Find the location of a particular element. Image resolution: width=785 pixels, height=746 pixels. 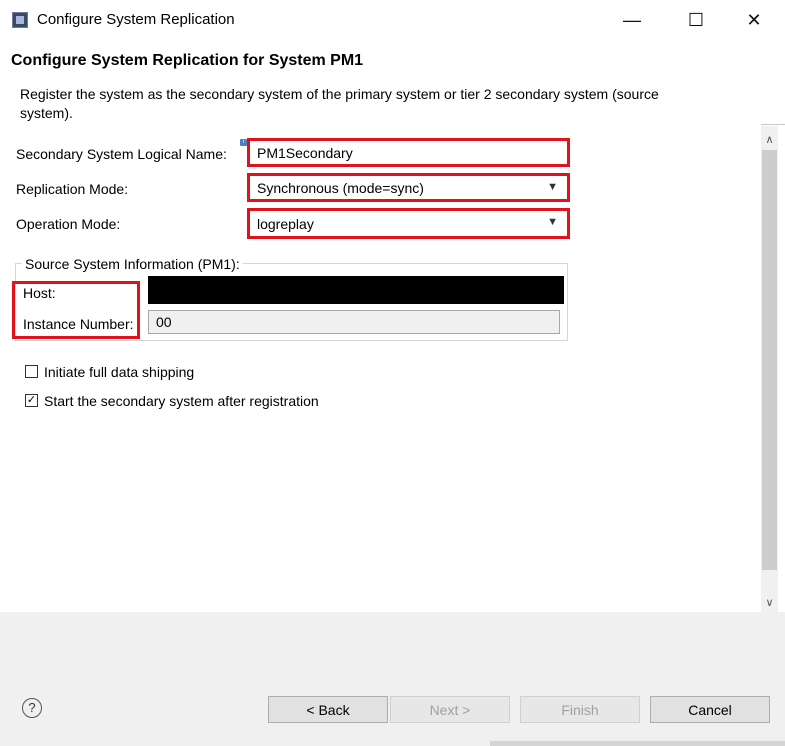

app-icon is located at coordinates (20, 20).